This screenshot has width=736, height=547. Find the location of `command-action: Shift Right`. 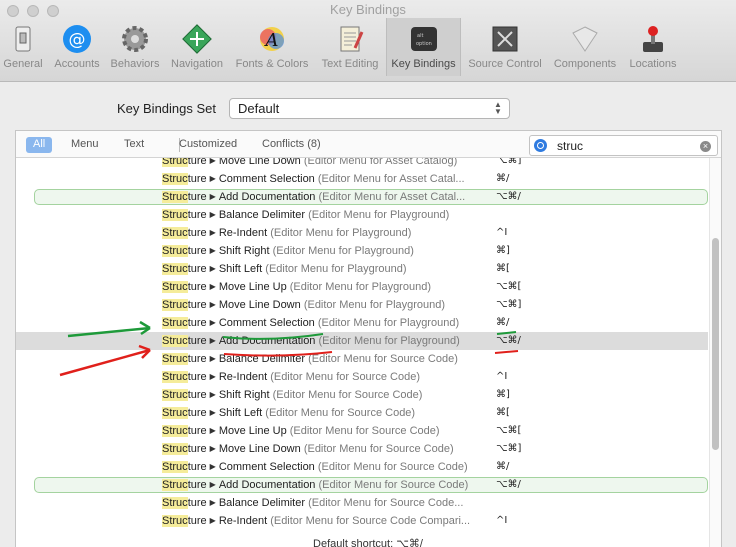

command-action: Shift Right is located at coordinates (244, 395).